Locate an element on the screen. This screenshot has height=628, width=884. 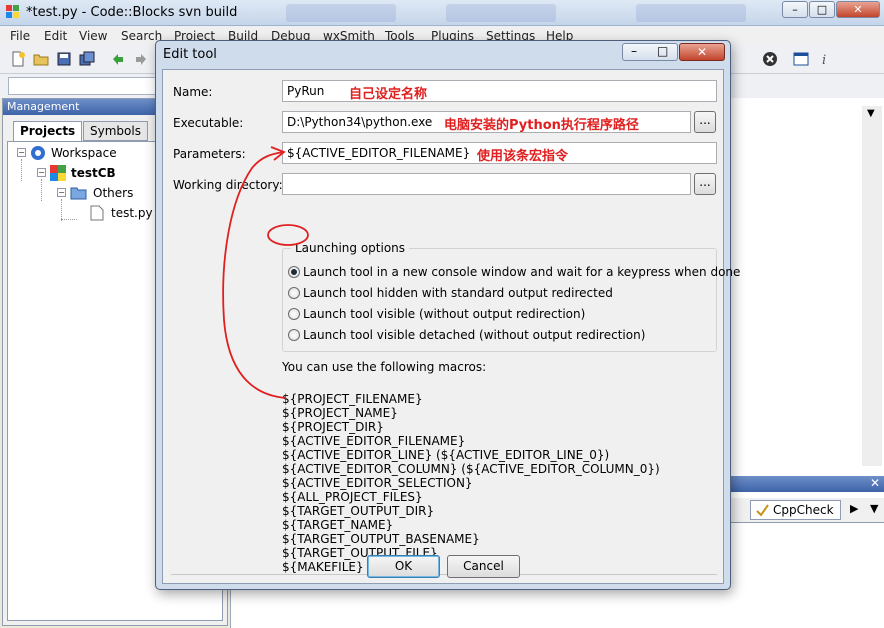
ok-button: OK is located at coordinates (403, 566).